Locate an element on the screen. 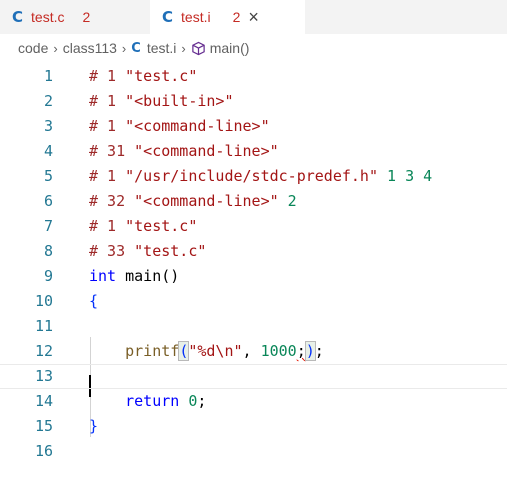  error-squiggle: ; is located at coordinates (301, 351).